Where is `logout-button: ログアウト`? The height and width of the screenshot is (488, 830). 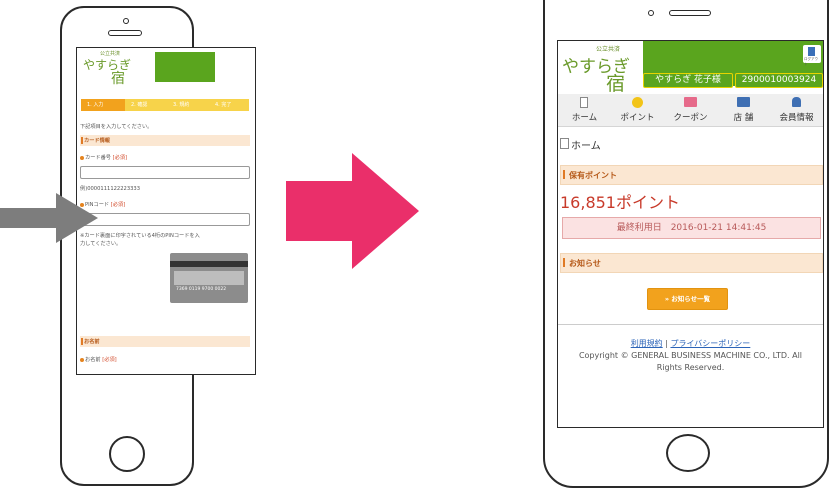 logout-button: ログアウト is located at coordinates (812, 55).